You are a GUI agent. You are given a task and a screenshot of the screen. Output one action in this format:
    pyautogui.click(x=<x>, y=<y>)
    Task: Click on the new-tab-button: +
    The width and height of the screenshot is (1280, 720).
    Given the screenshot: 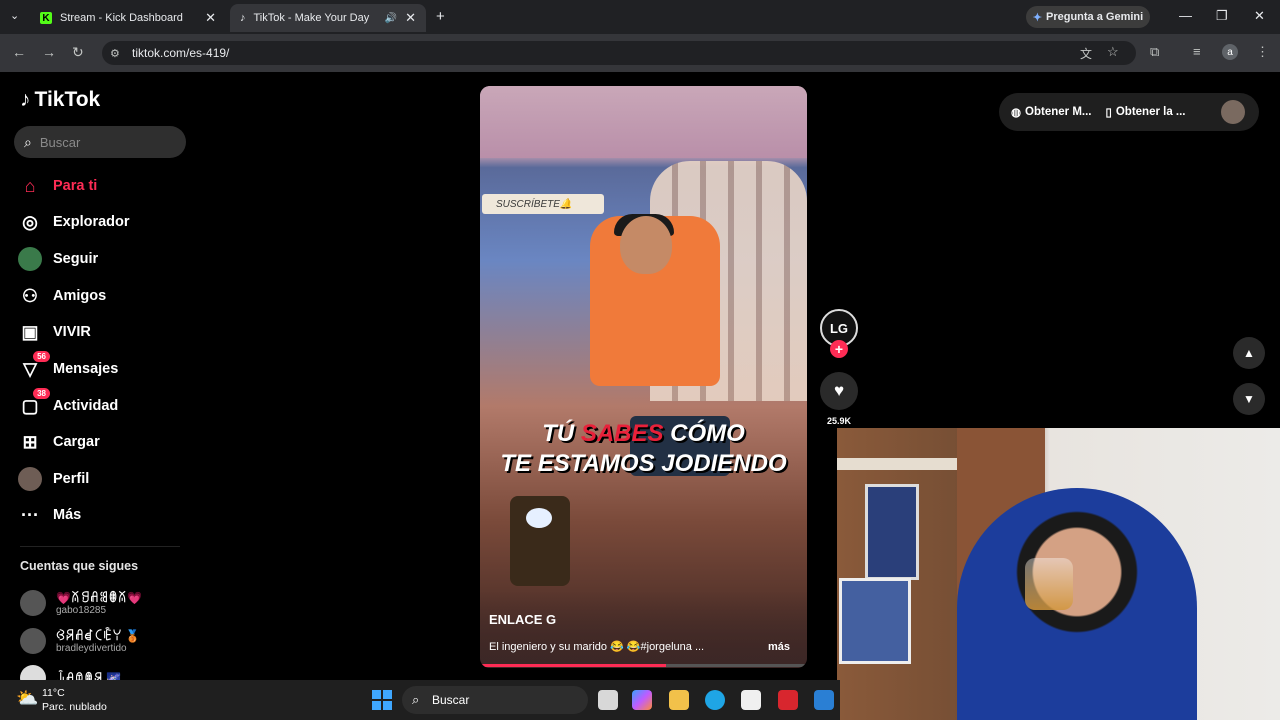 What is the action you would take?
    pyautogui.click(x=440, y=16)
    